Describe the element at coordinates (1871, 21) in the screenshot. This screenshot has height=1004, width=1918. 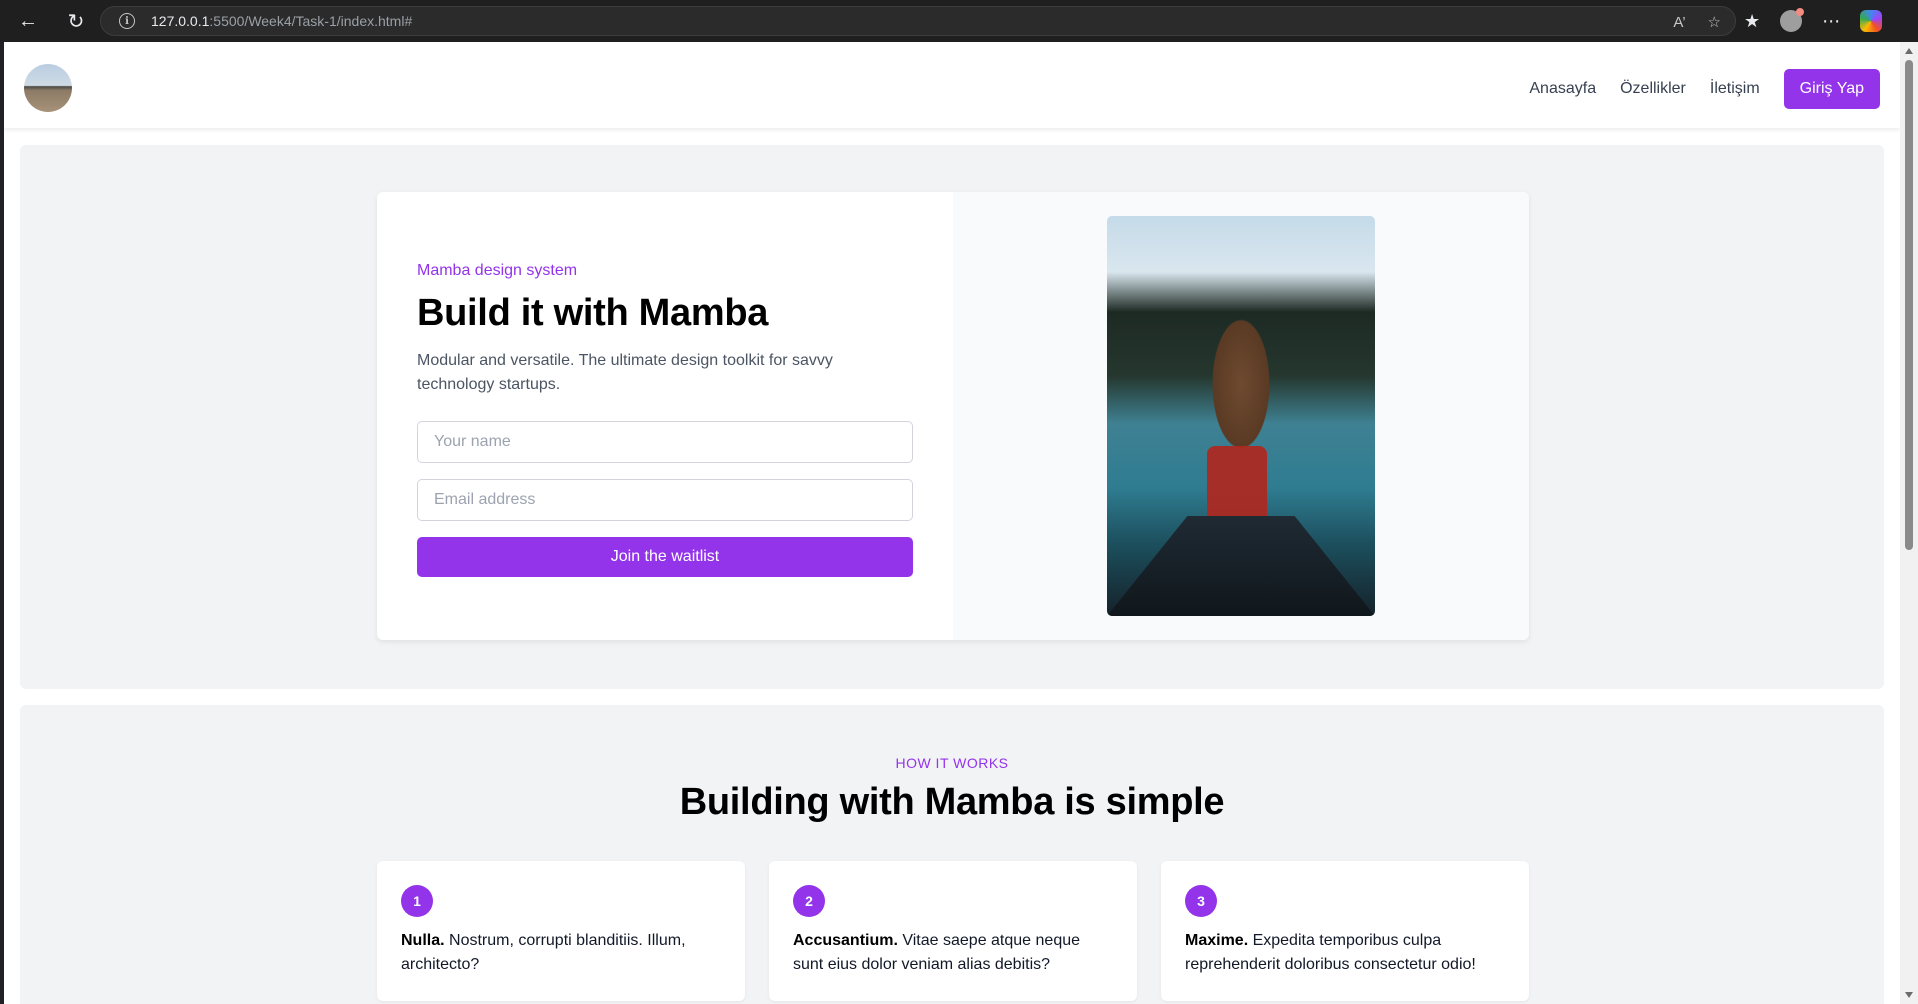
I see `copilot-icon` at that location.